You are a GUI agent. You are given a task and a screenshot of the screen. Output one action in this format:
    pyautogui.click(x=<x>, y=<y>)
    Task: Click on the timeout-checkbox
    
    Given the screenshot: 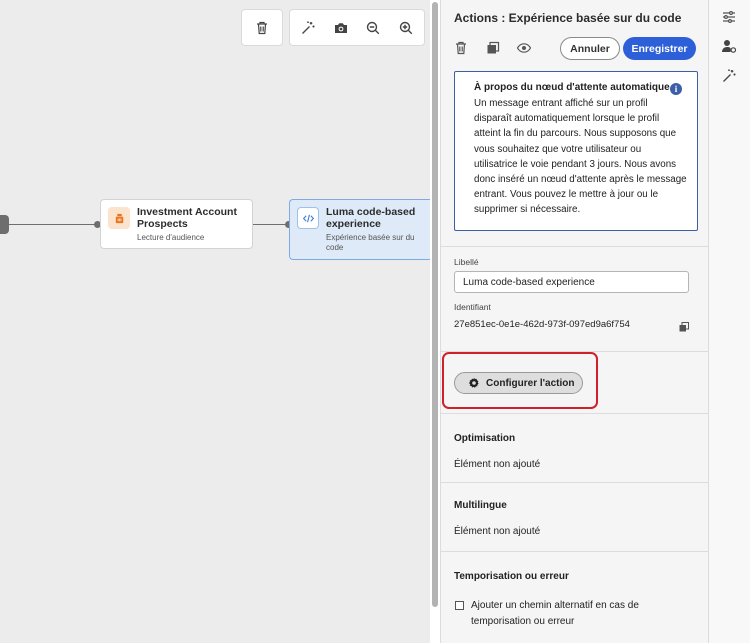 What is the action you would take?
    pyautogui.click(x=459, y=605)
    